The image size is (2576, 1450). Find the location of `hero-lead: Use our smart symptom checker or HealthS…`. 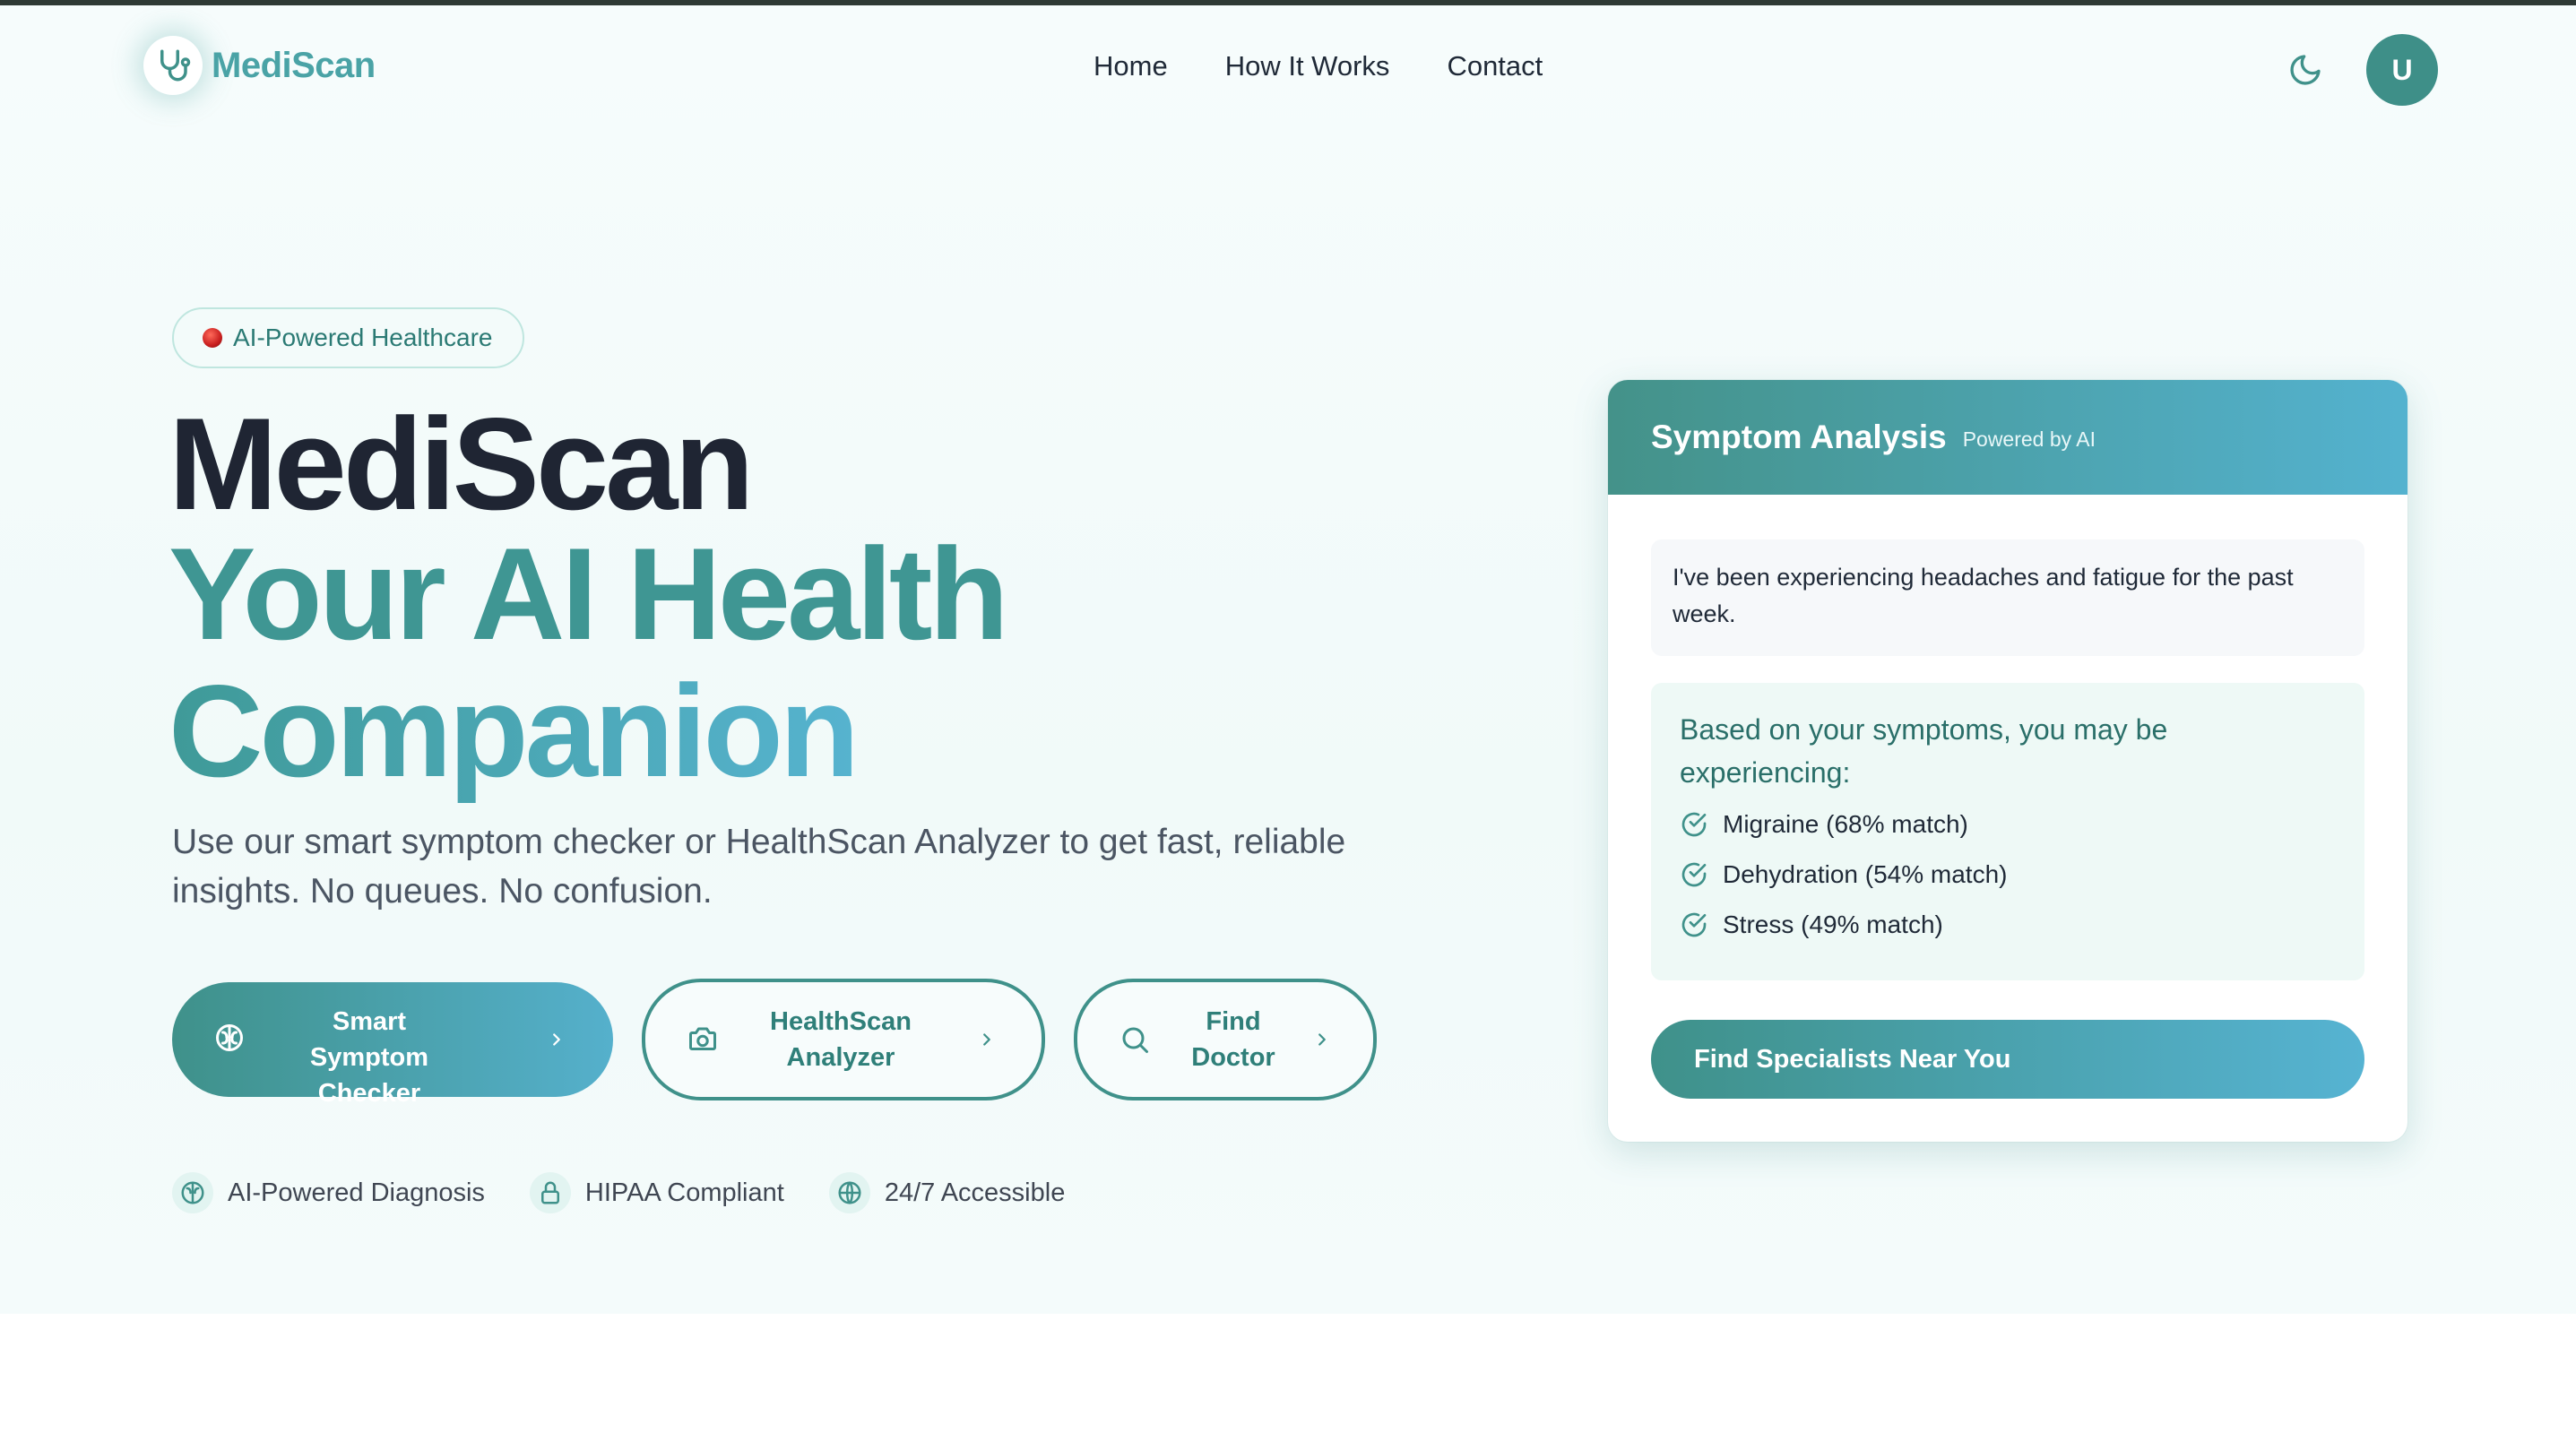

hero-lead: Use our smart symptom checker or HealthS… is located at coordinates (759, 867).